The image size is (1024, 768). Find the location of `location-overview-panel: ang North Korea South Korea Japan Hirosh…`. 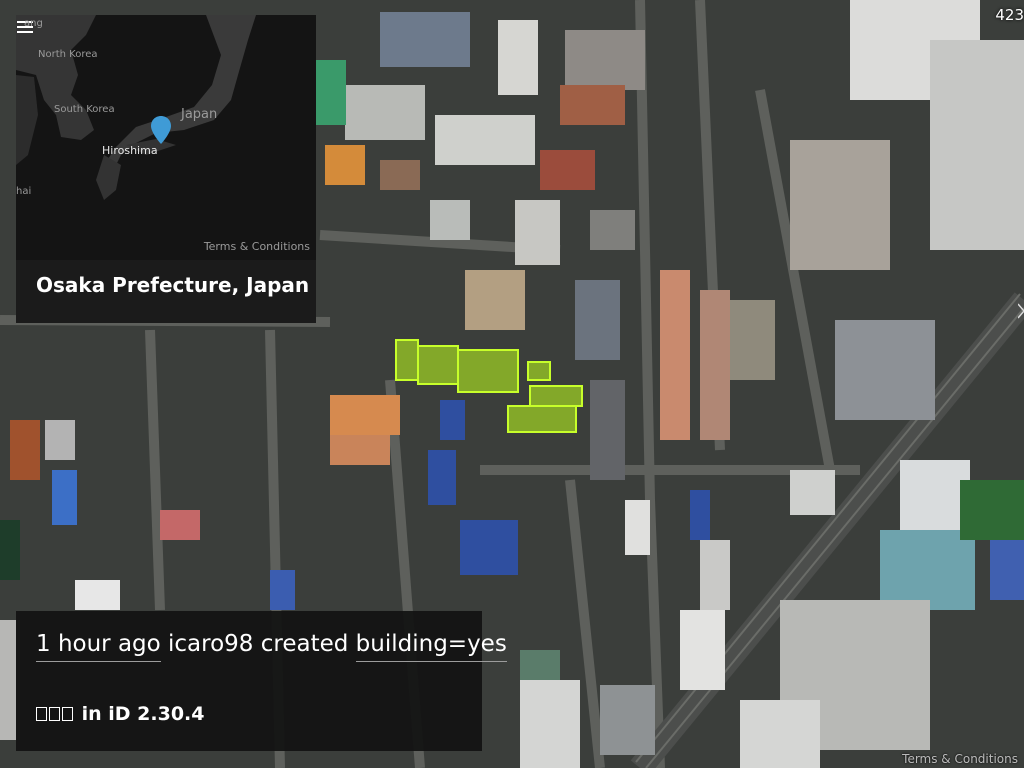

location-overview-panel: ang North Korea South Korea Japan Hirosh… is located at coordinates (166, 169).